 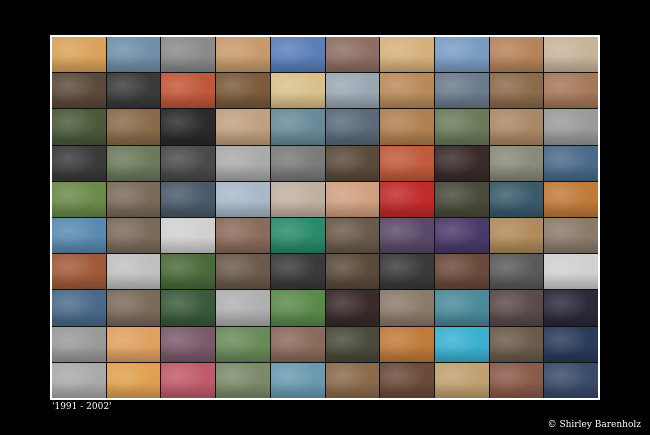 What do you see at coordinates (82, 407) in the screenshot?
I see `years-caption: '1991 - 2002'` at bounding box center [82, 407].